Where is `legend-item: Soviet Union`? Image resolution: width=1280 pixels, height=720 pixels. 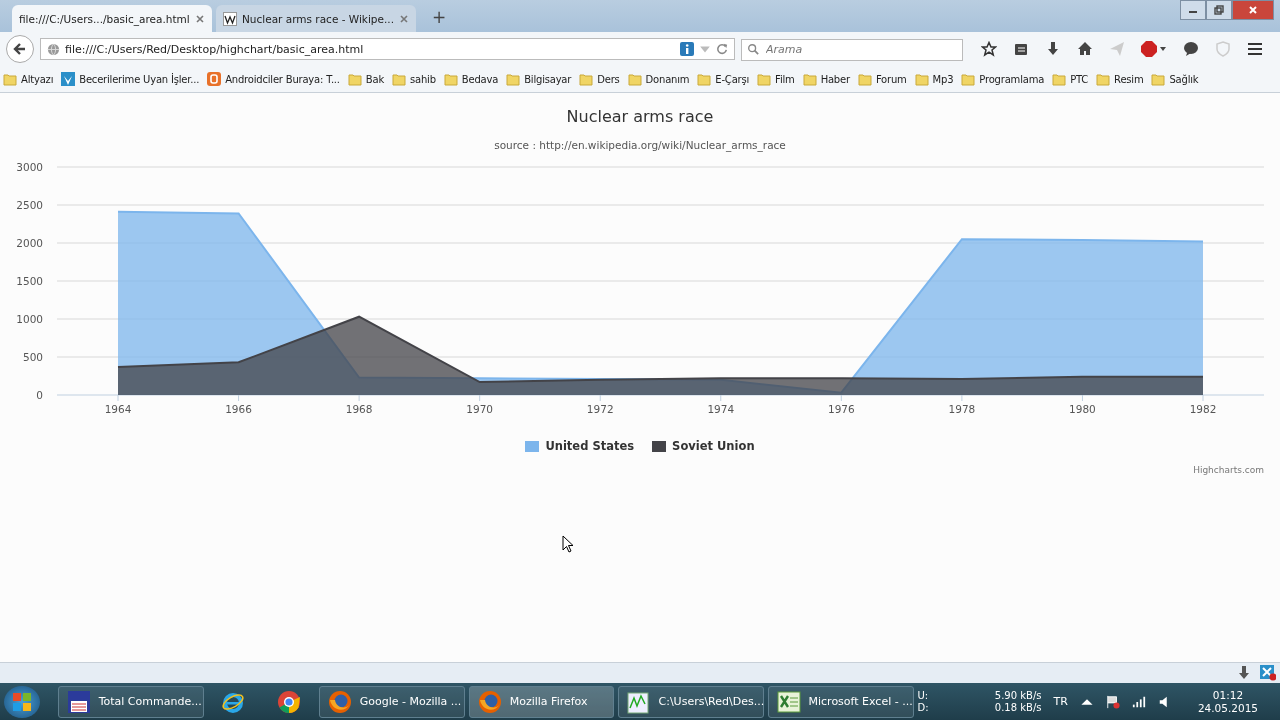
legend-item: Soviet Union is located at coordinates (703, 446).